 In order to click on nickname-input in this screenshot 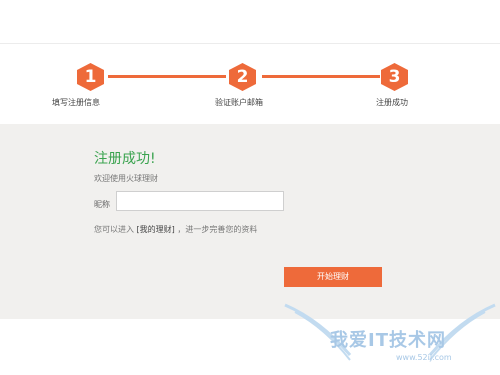, I will do `click(200, 201)`.